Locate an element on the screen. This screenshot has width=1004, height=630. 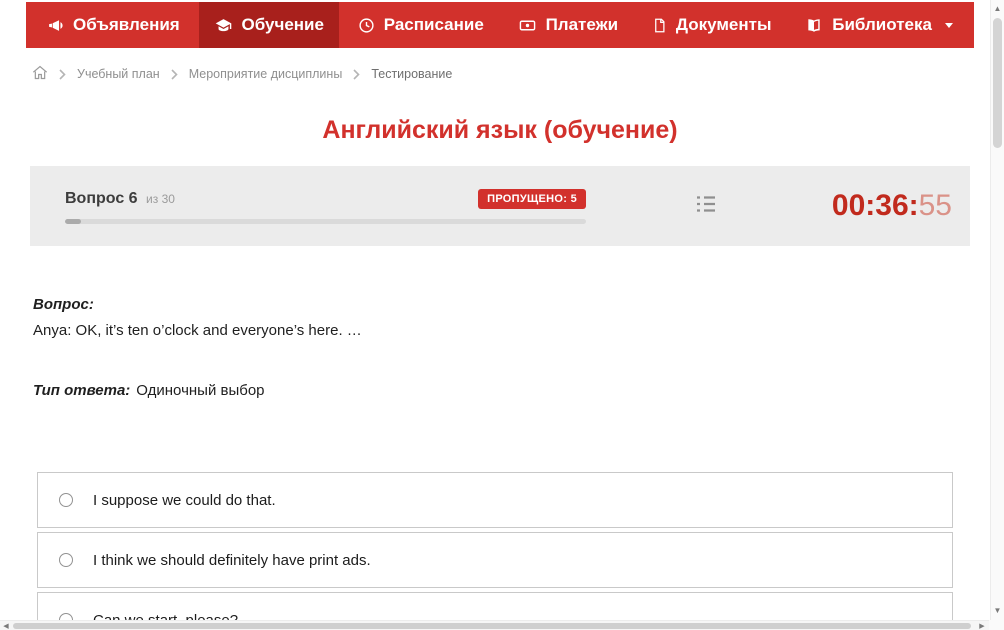
question-counter: Вопрос 6 из 30 is located at coordinates (120, 199).